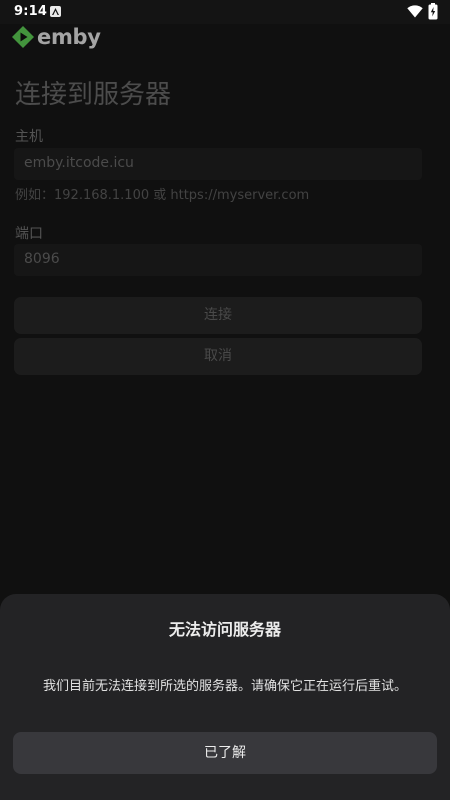  What do you see at coordinates (225, 12) in the screenshot?
I see `status-bar: 9:14` at bounding box center [225, 12].